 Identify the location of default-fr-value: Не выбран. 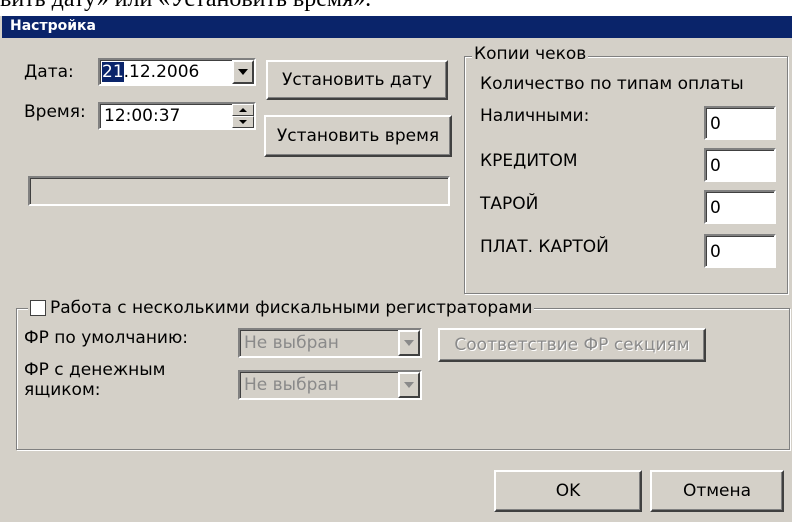
(291, 343).